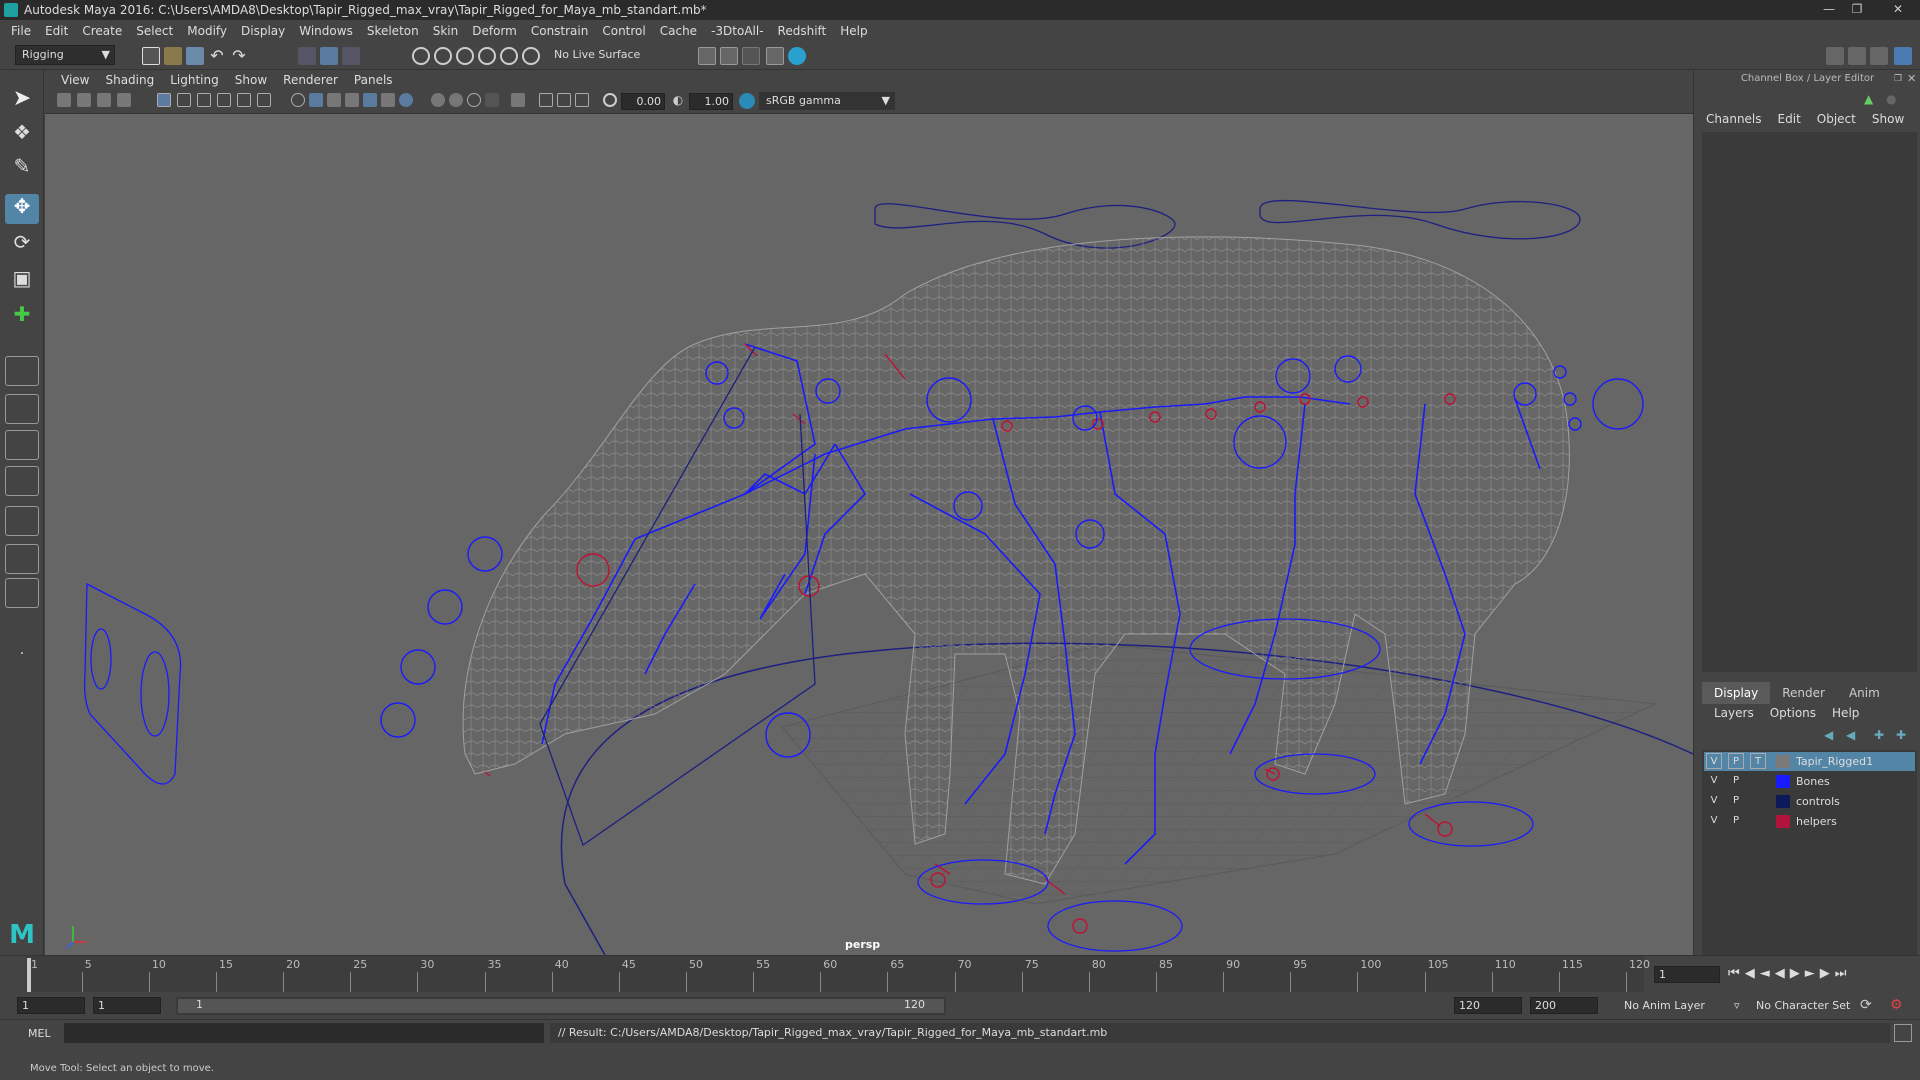 The image size is (1920, 1080). Describe the element at coordinates (264, 100) in the screenshot. I see `safe-action-icon` at that location.